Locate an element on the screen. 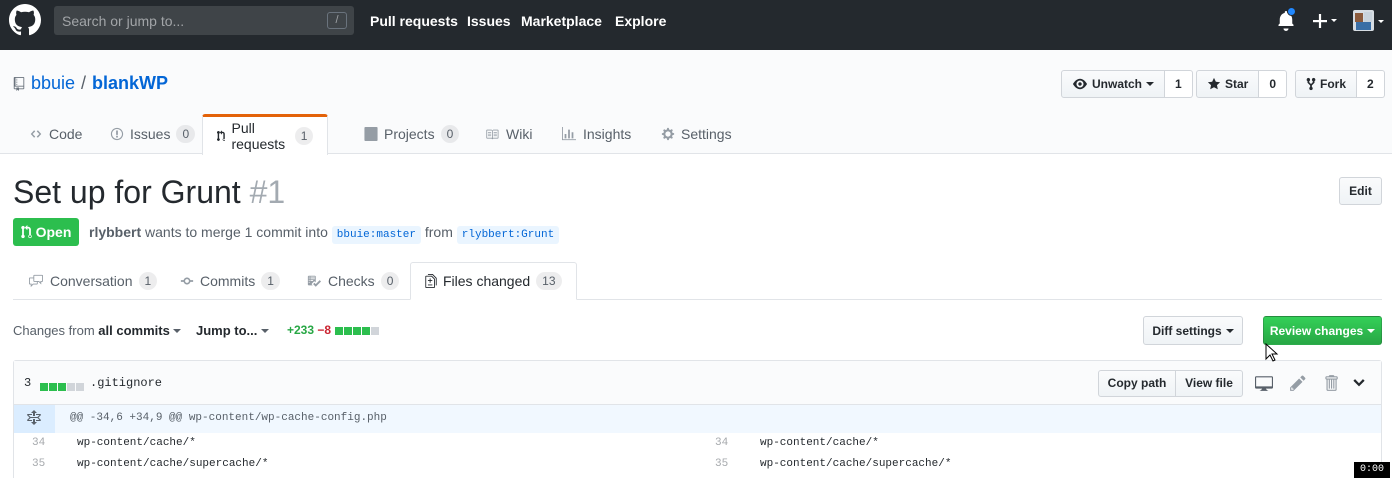  tab-code-label: Code is located at coordinates (66, 134).